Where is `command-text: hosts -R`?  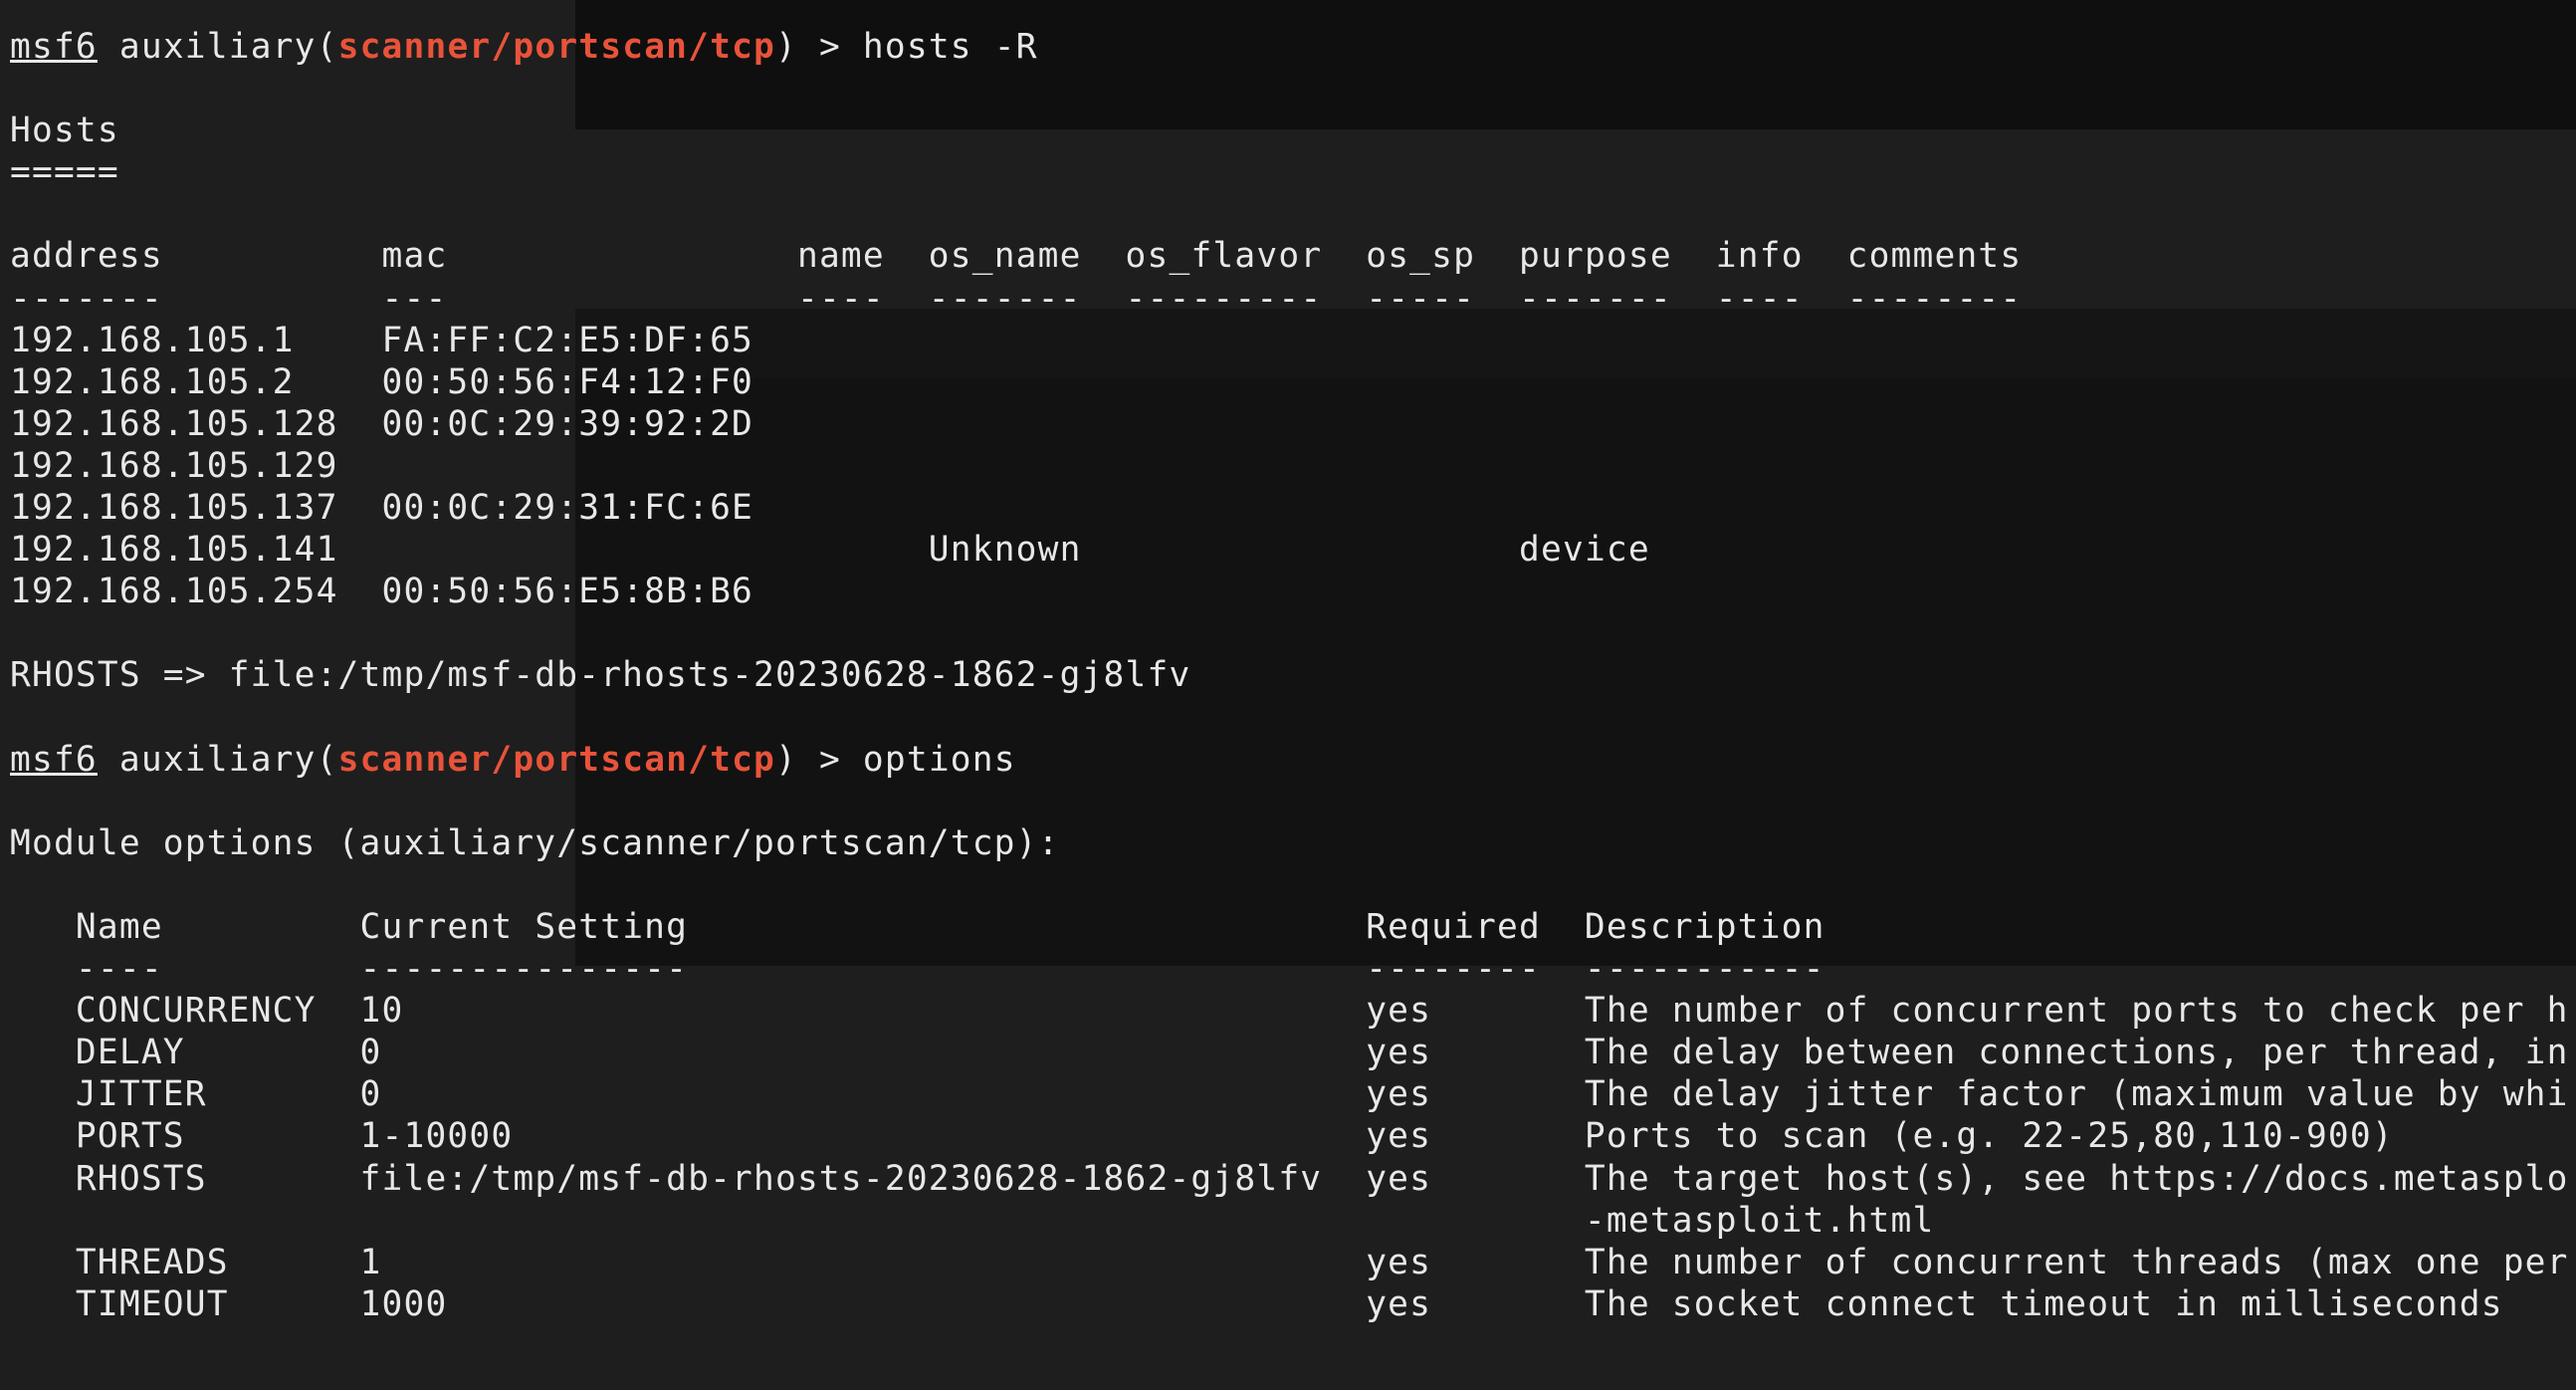 command-text: hosts -R is located at coordinates (950, 47).